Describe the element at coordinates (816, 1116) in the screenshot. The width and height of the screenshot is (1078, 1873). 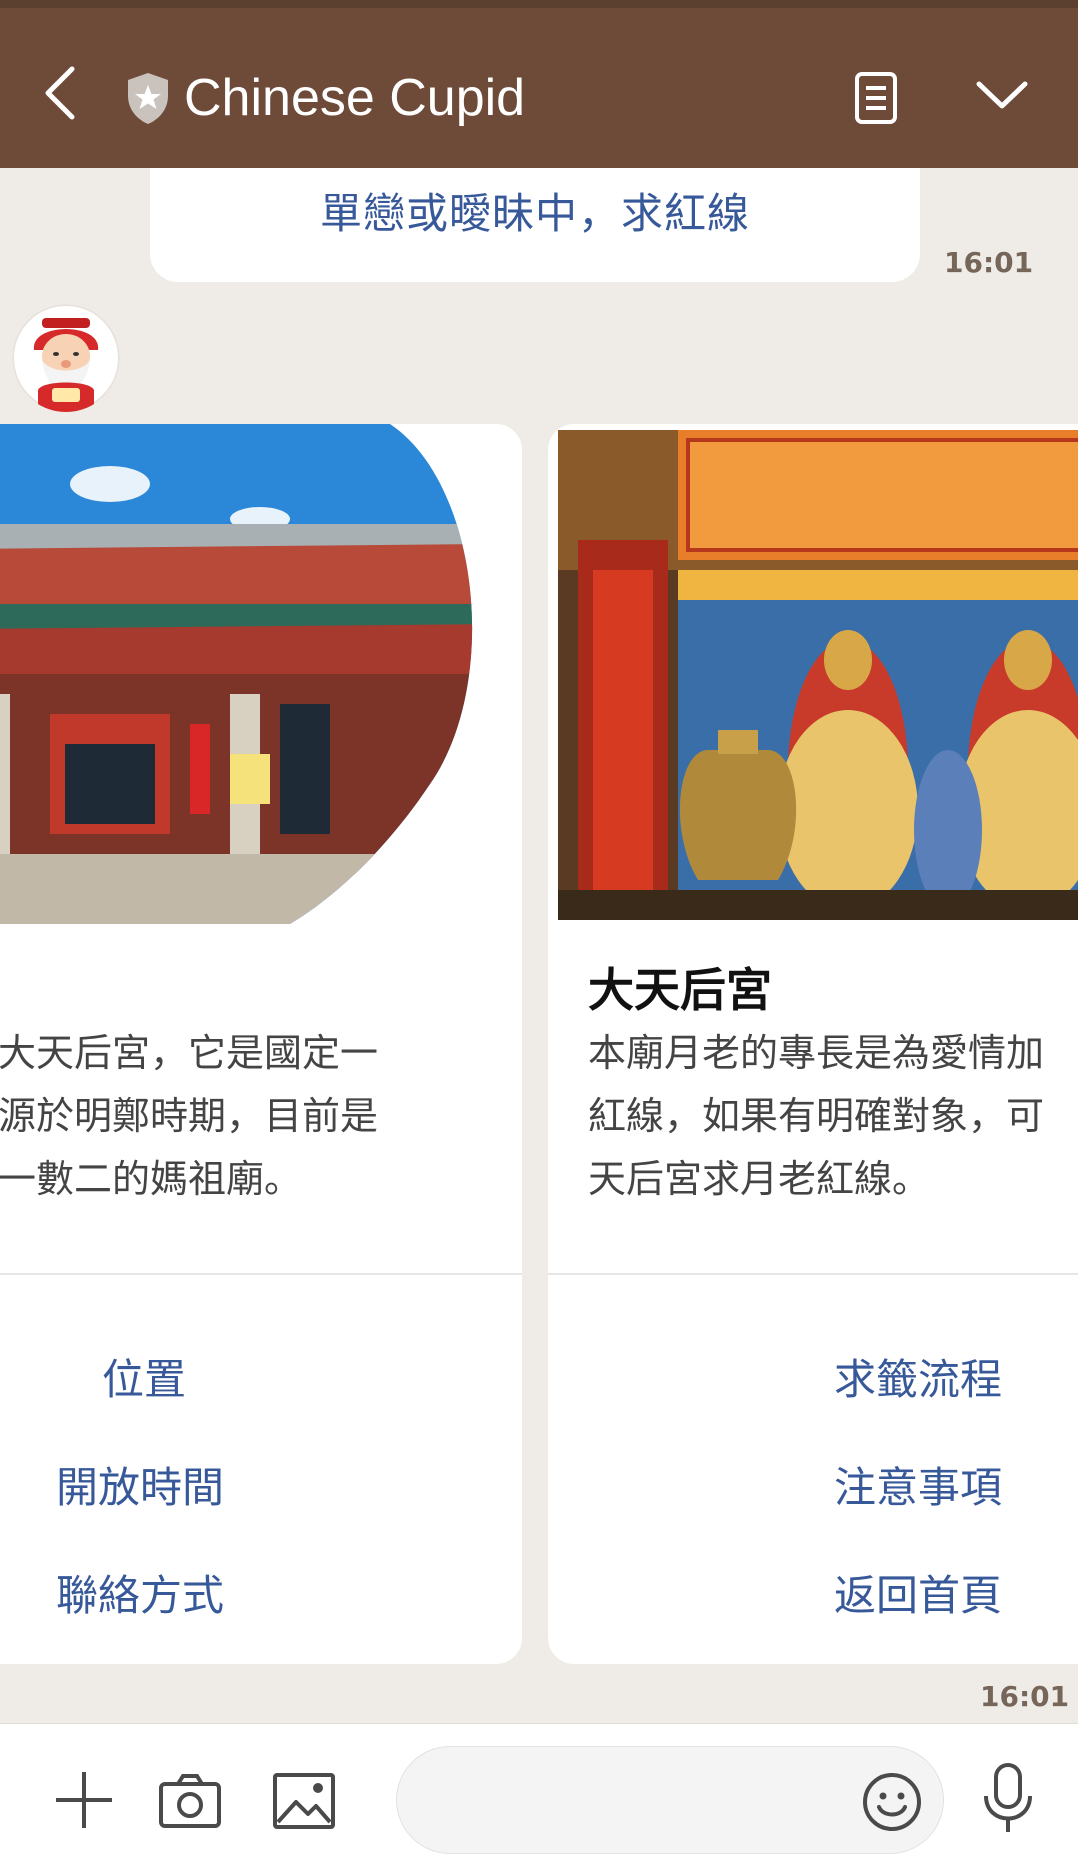
I see `card-description: 本廟月老的專長是為愛情加 紅線，如果有明確對象，可 天后宮求月老紅線。` at that location.